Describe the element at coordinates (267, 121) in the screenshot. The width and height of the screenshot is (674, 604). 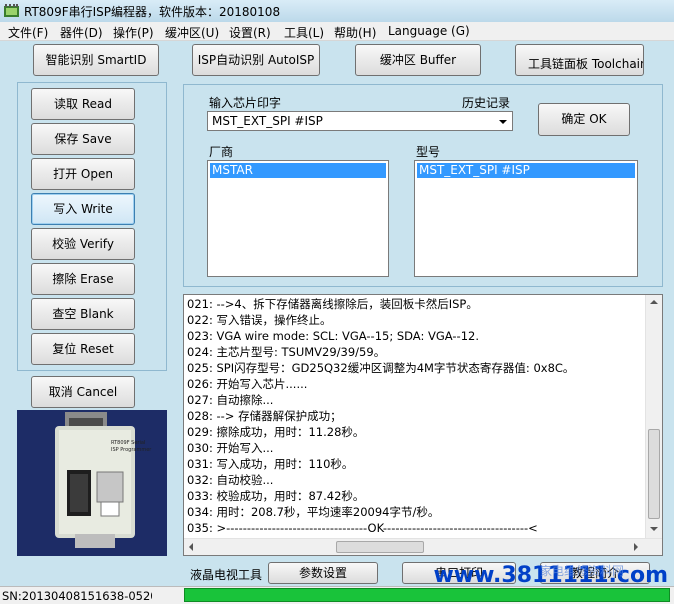
I see `chip-input-value: MST_EXT_SPI #ISP` at that location.